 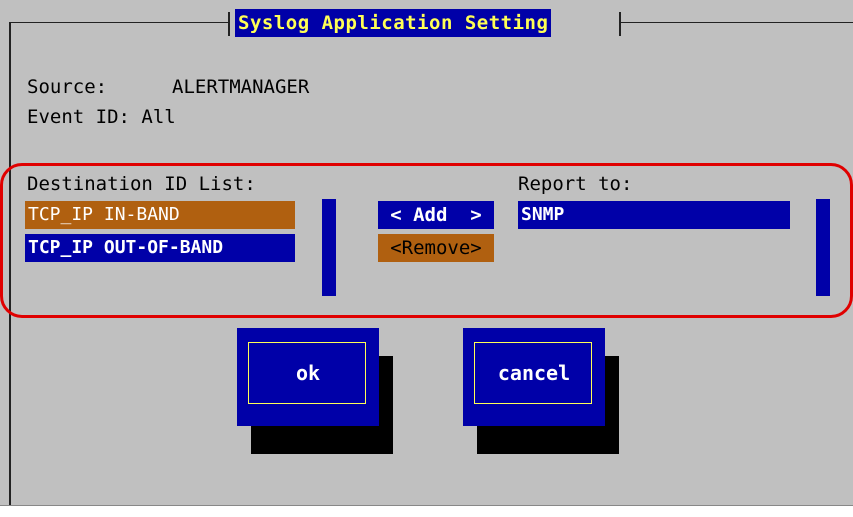 What do you see at coordinates (393, 23) in the screenshot?
I see `dialog-title: Syslog Application Setting` at bounding box center [393, 23].